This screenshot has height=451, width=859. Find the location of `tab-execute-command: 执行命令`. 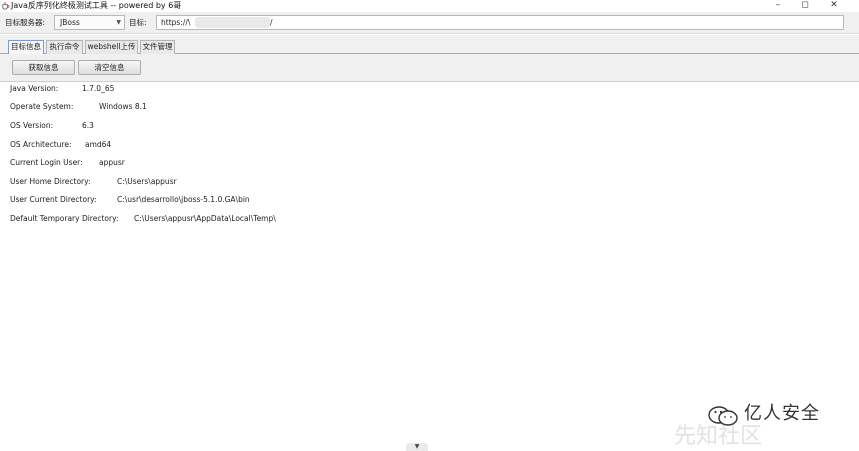

tab-execute-command: 执行命令 is located at coordinates (64, 47).